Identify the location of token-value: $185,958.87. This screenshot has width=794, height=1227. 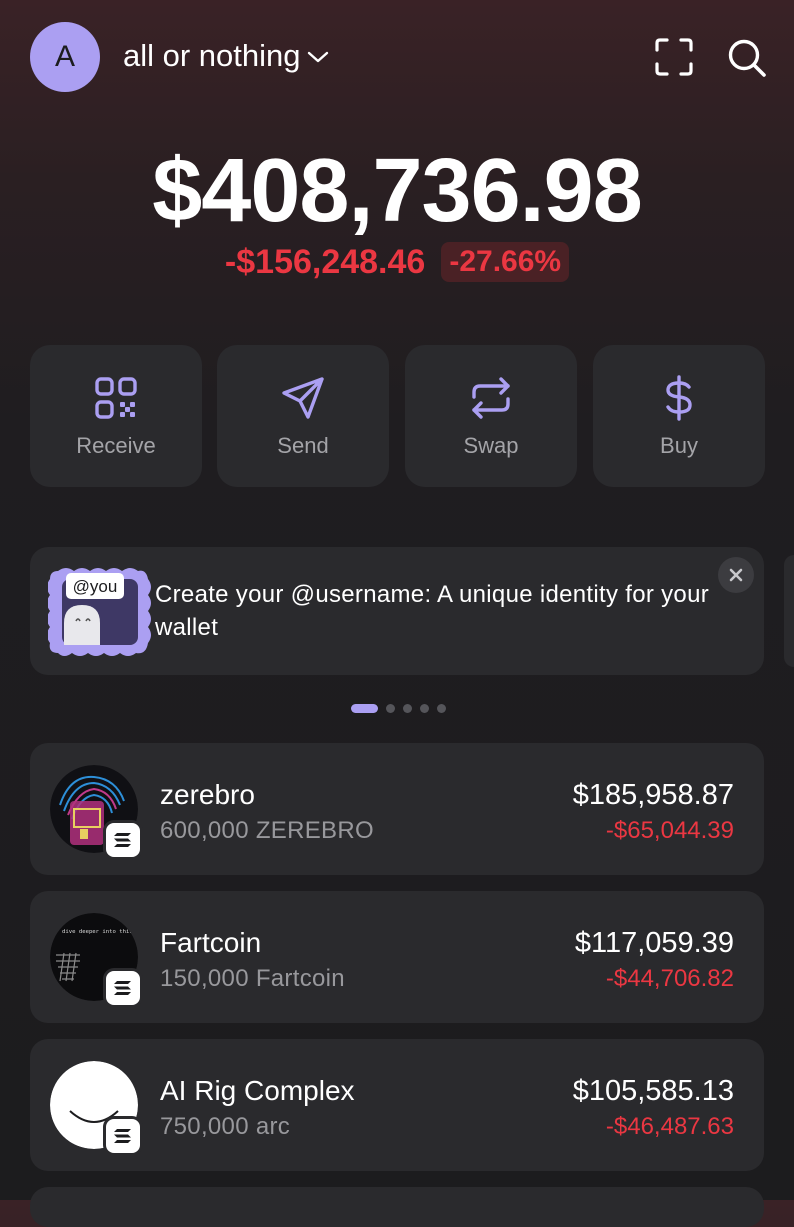
(653, 795).